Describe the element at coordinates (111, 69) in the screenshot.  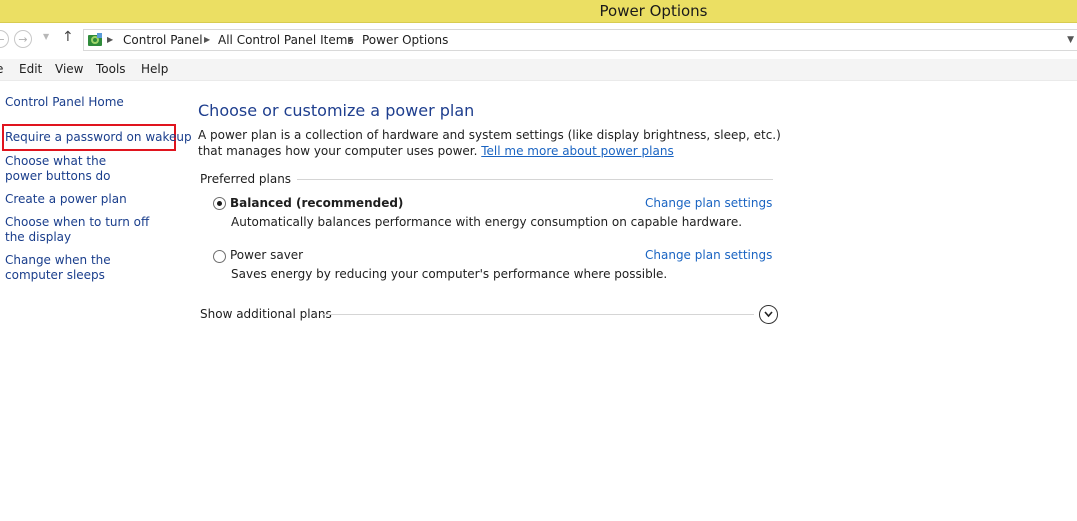
I see `menu-tools: Tools` at that location.